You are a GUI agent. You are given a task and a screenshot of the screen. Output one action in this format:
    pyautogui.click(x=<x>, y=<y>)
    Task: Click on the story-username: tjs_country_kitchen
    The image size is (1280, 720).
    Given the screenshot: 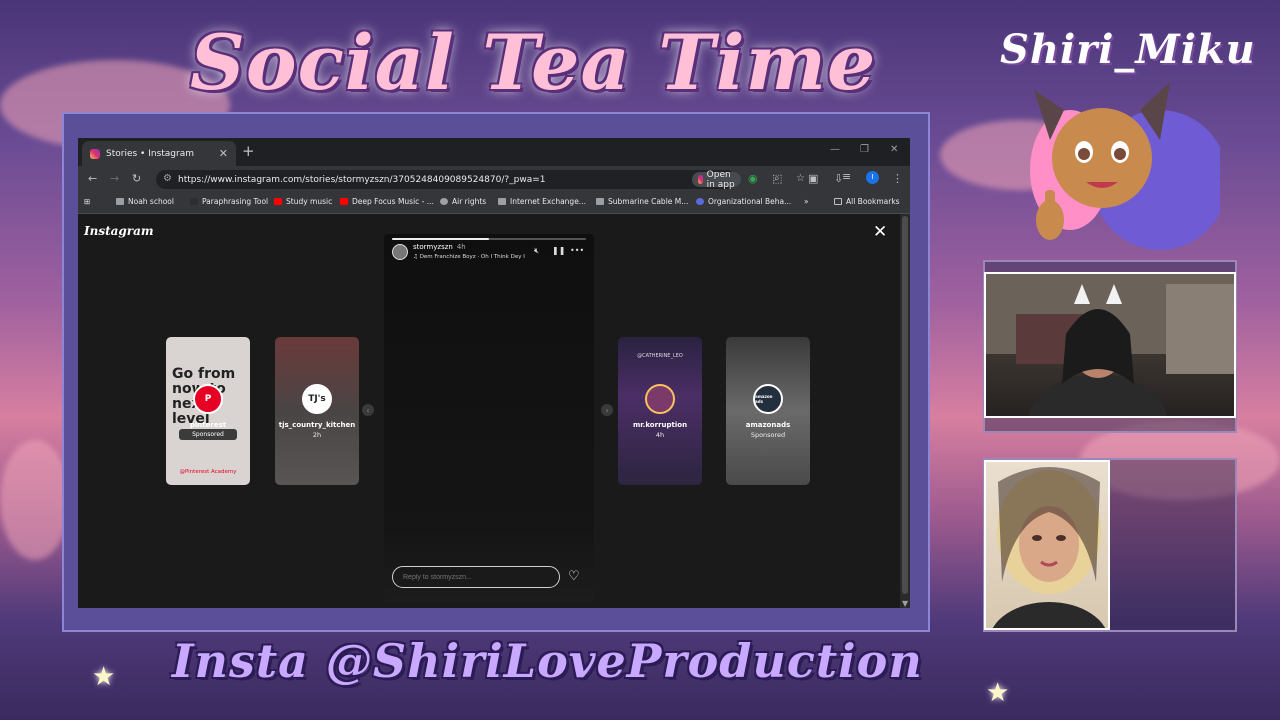 What is the action you would take?
    pyautogui.click(x=317, y=425)
    